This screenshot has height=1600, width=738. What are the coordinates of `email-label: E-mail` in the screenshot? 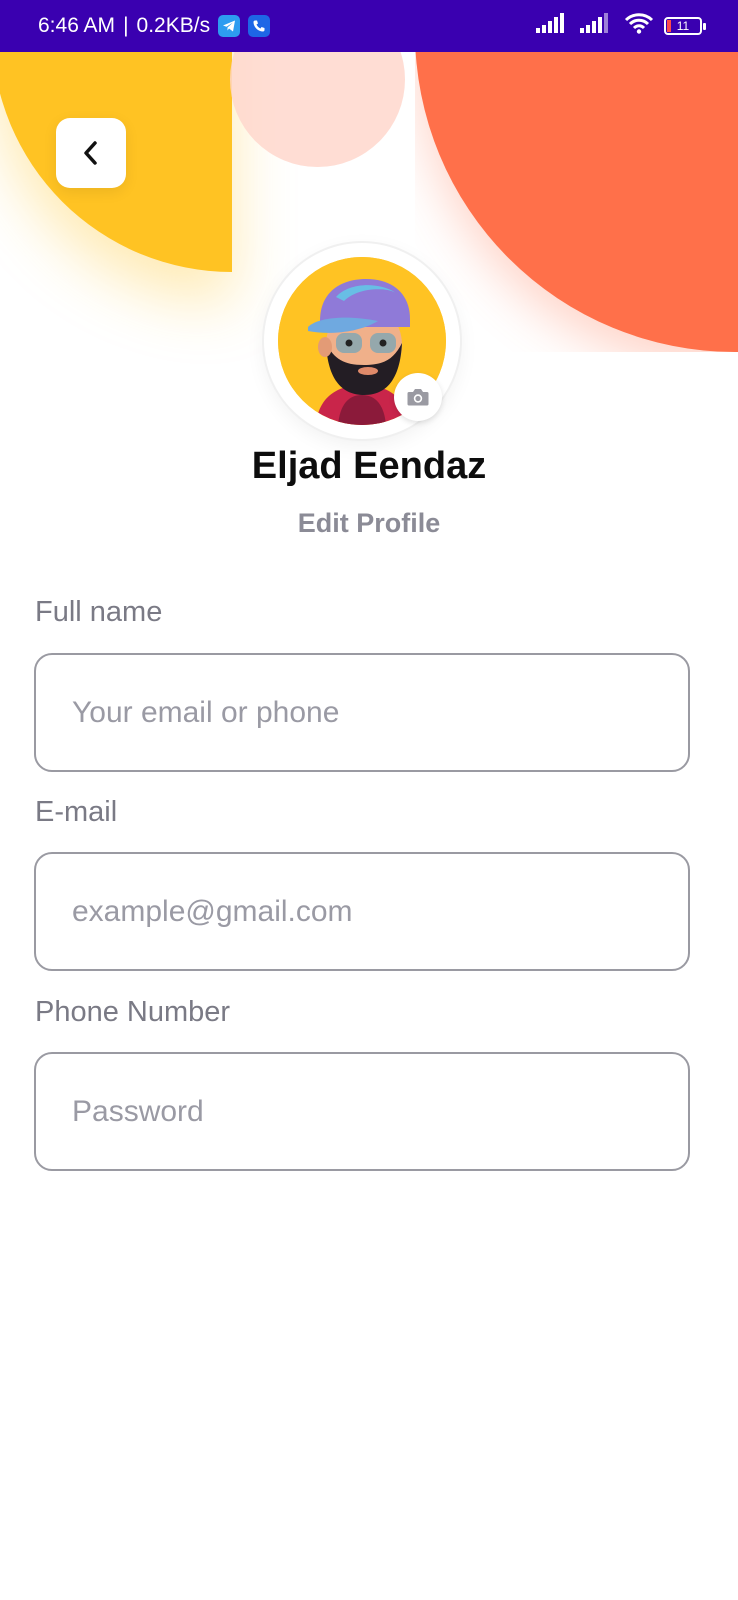 It's located at (76, 812).